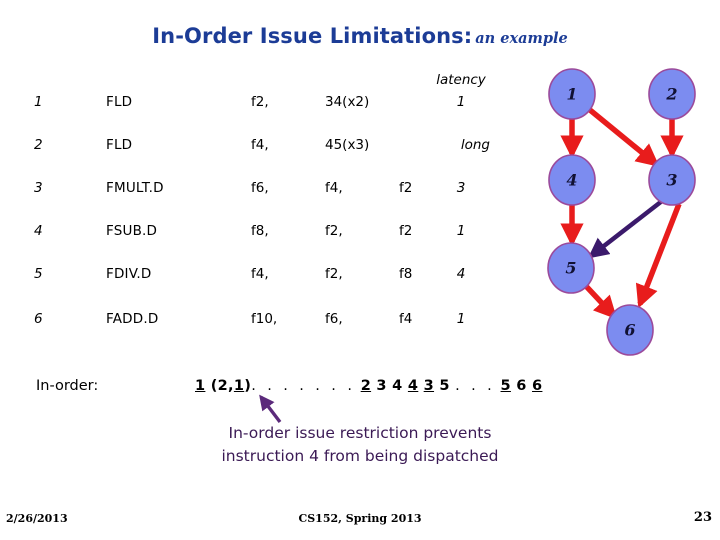 The width and height of the screenshot is (720, 540). Describe the element at coordinates (360, 433) in the screenshot. I see `note-line-1: In-order issue restriction prevents` at that location.